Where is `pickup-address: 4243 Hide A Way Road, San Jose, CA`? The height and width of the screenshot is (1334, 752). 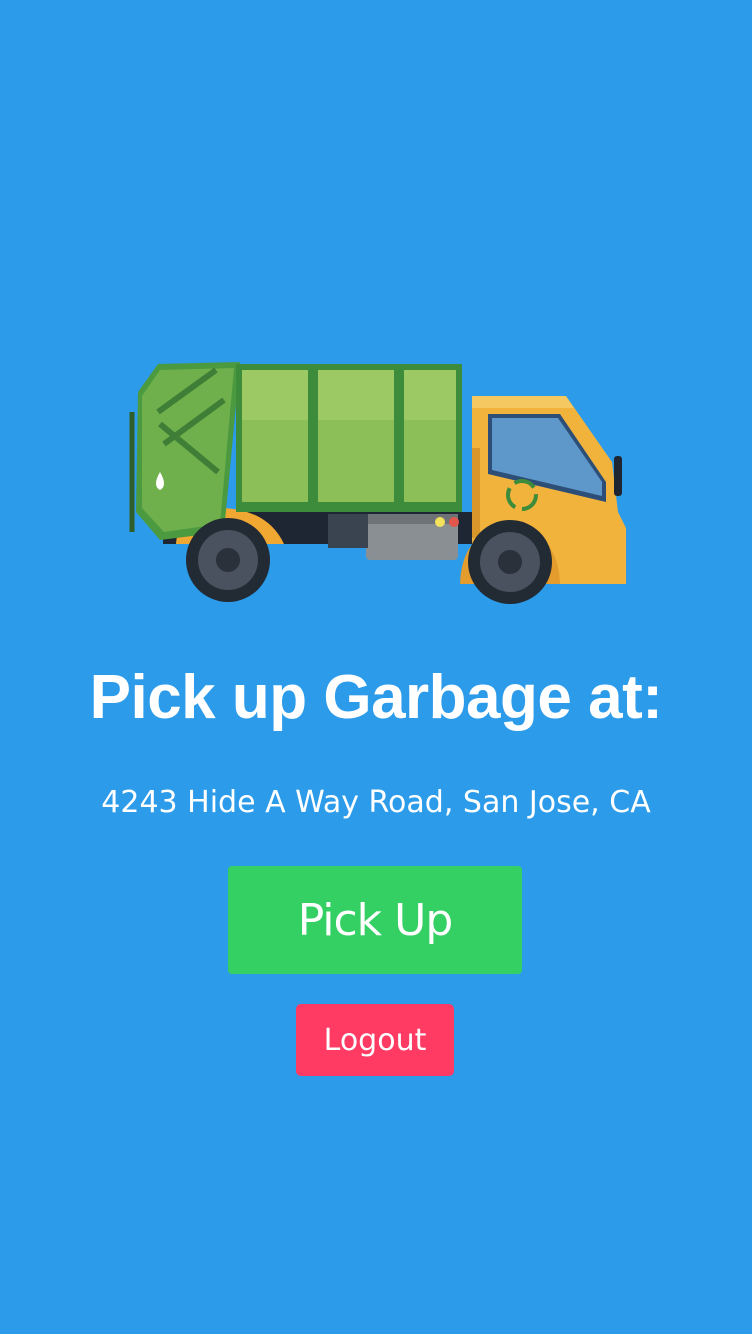
pickup-address: 4243 Hide A Way Road, San Jose, CA is located at coordinates (376, 802).